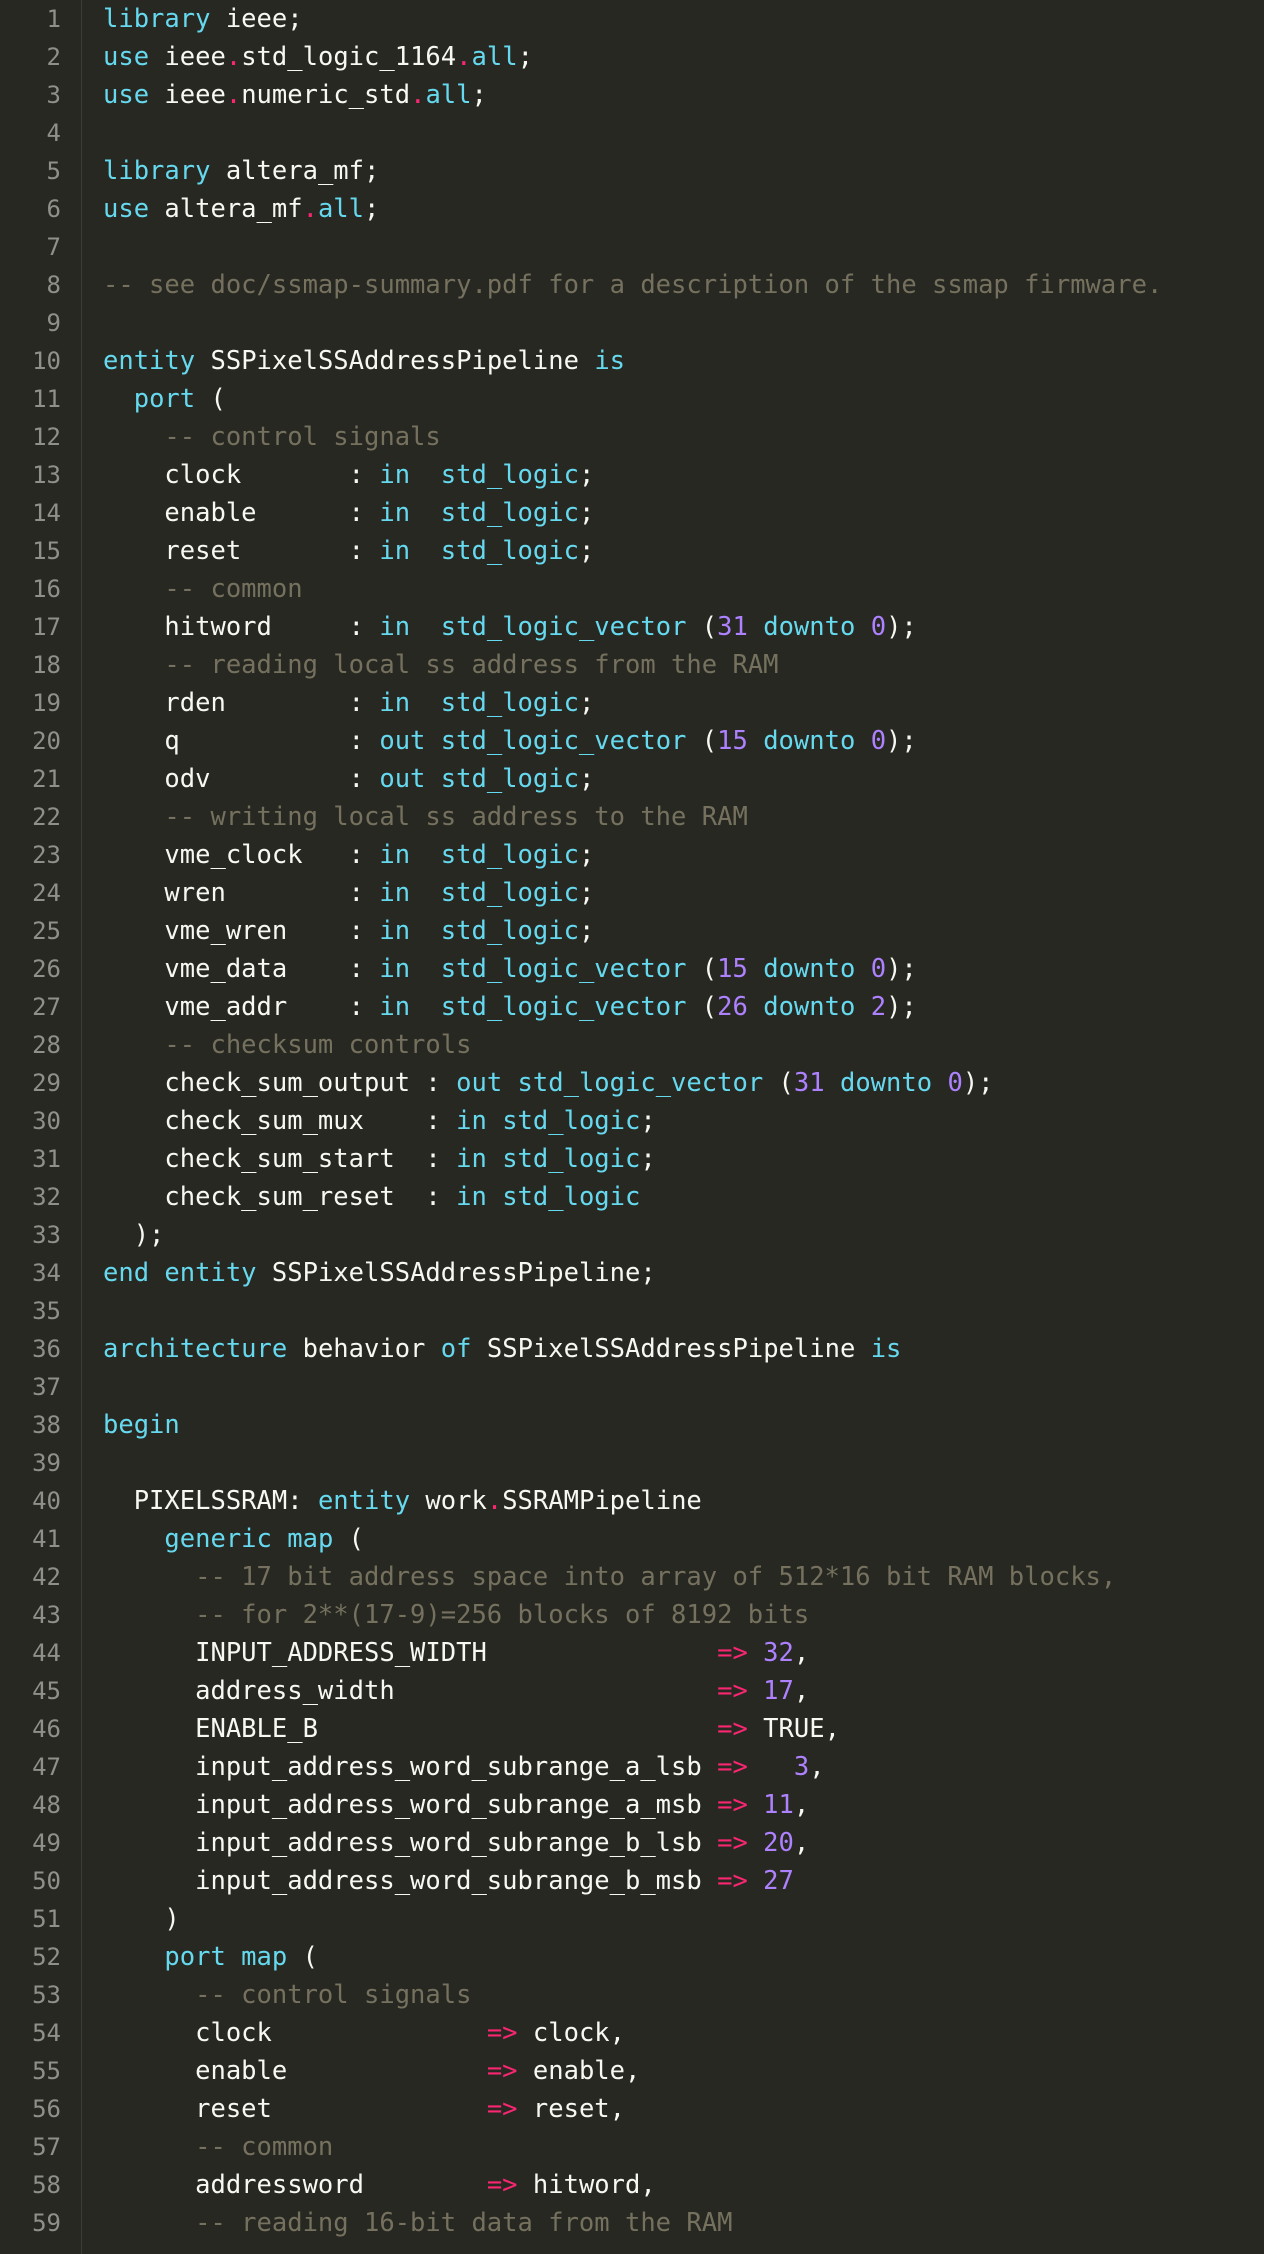  I want to click on code-line: 53 -- control signals, so click(632, 1995).